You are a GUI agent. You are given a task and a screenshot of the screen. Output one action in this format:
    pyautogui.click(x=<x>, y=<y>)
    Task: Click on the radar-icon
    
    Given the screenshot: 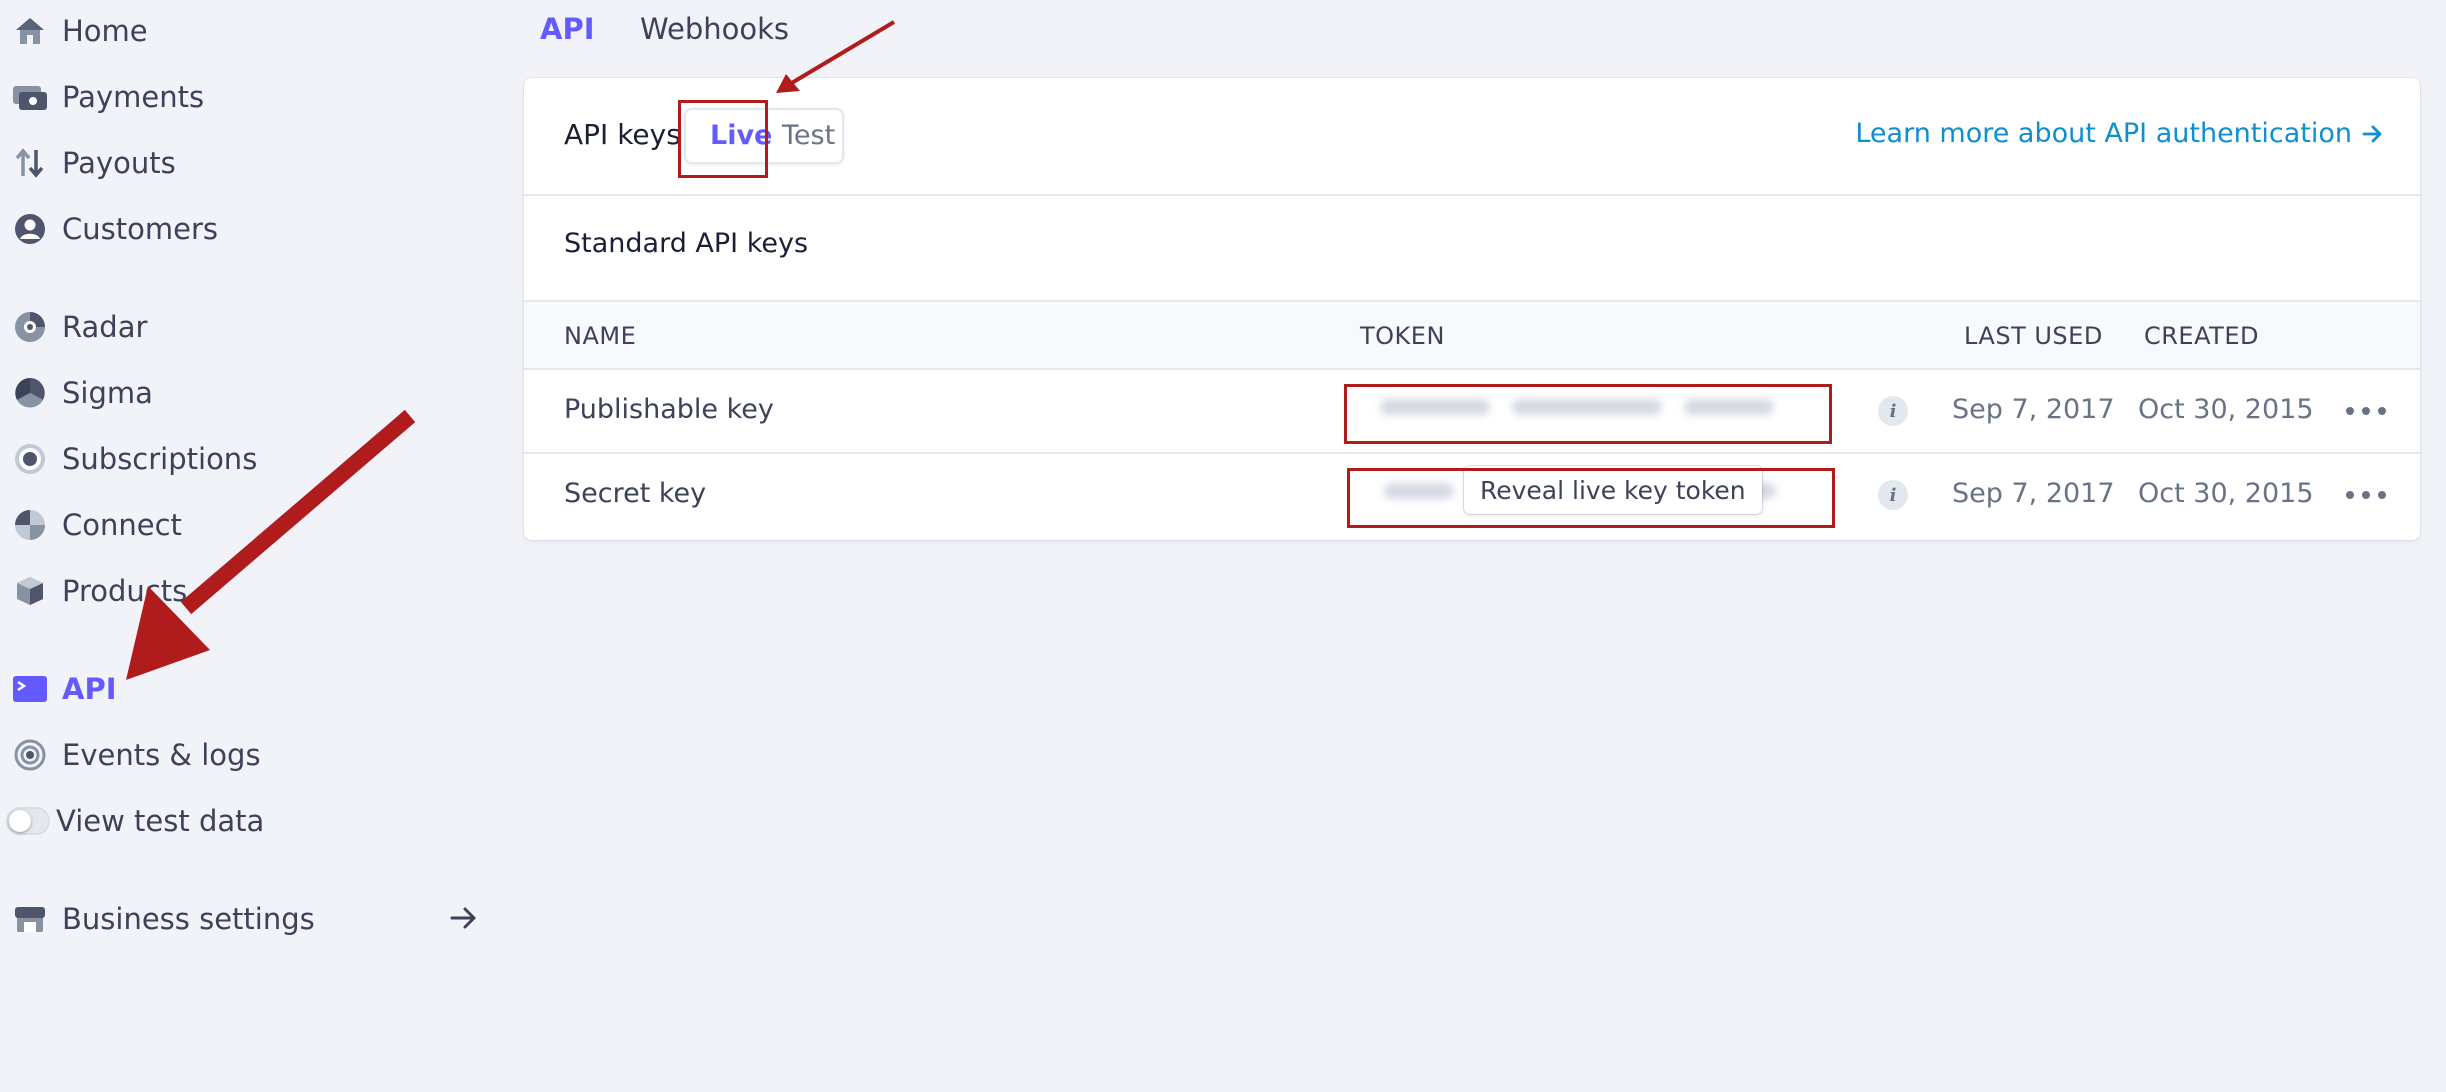 What is the action you would take?
    pyautogui.click(x=30, y=327)
    